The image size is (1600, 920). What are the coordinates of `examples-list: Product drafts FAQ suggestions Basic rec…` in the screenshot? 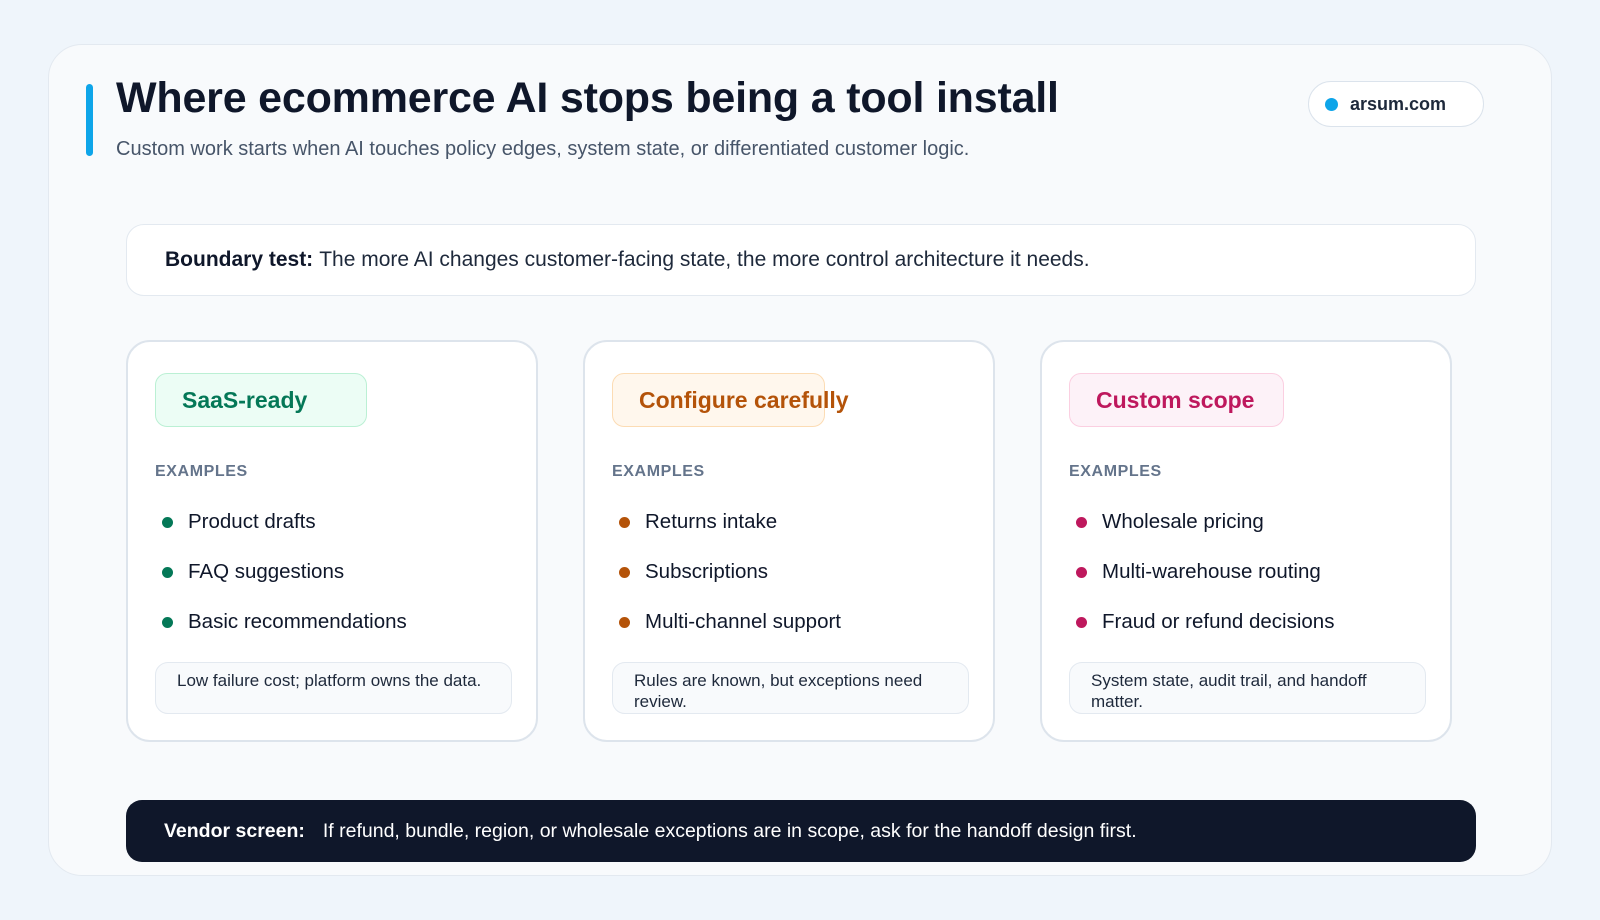 It's located at (284, 572).